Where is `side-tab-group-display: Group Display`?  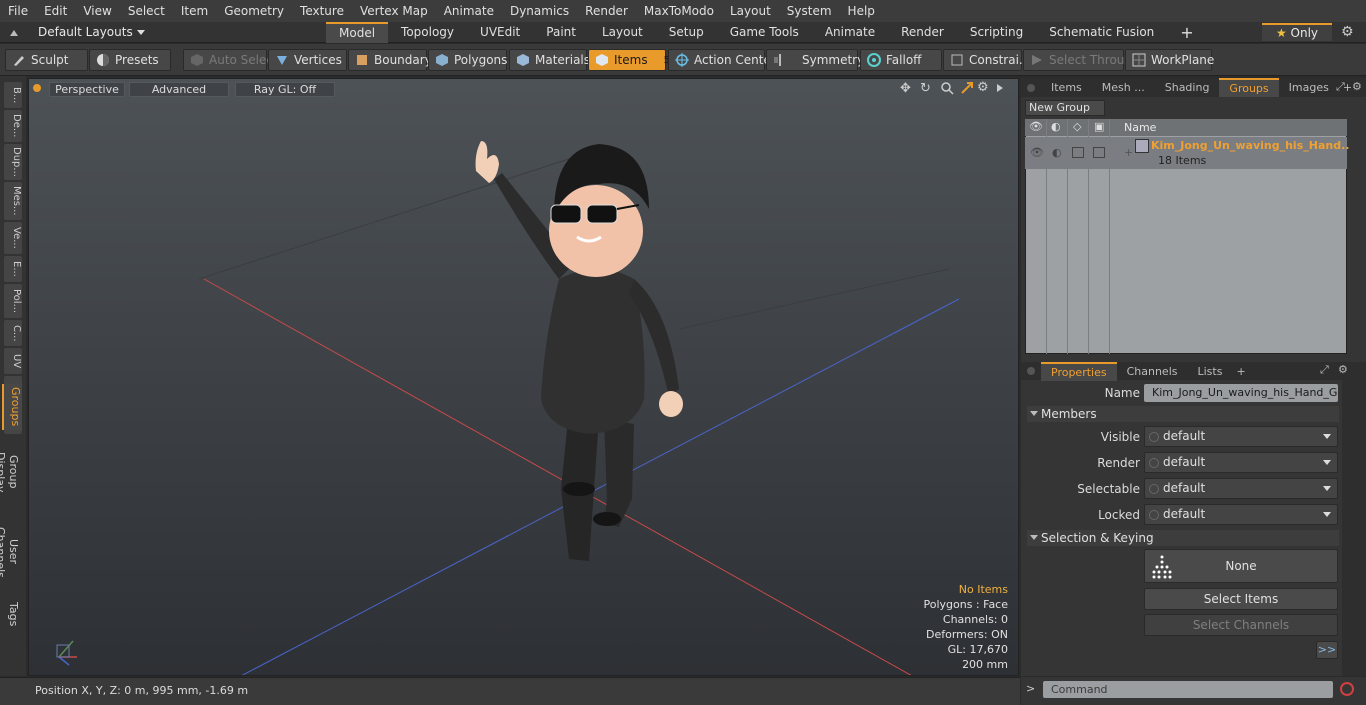
side-tab-group-display: Group Display is located at coordinates (10, 472).